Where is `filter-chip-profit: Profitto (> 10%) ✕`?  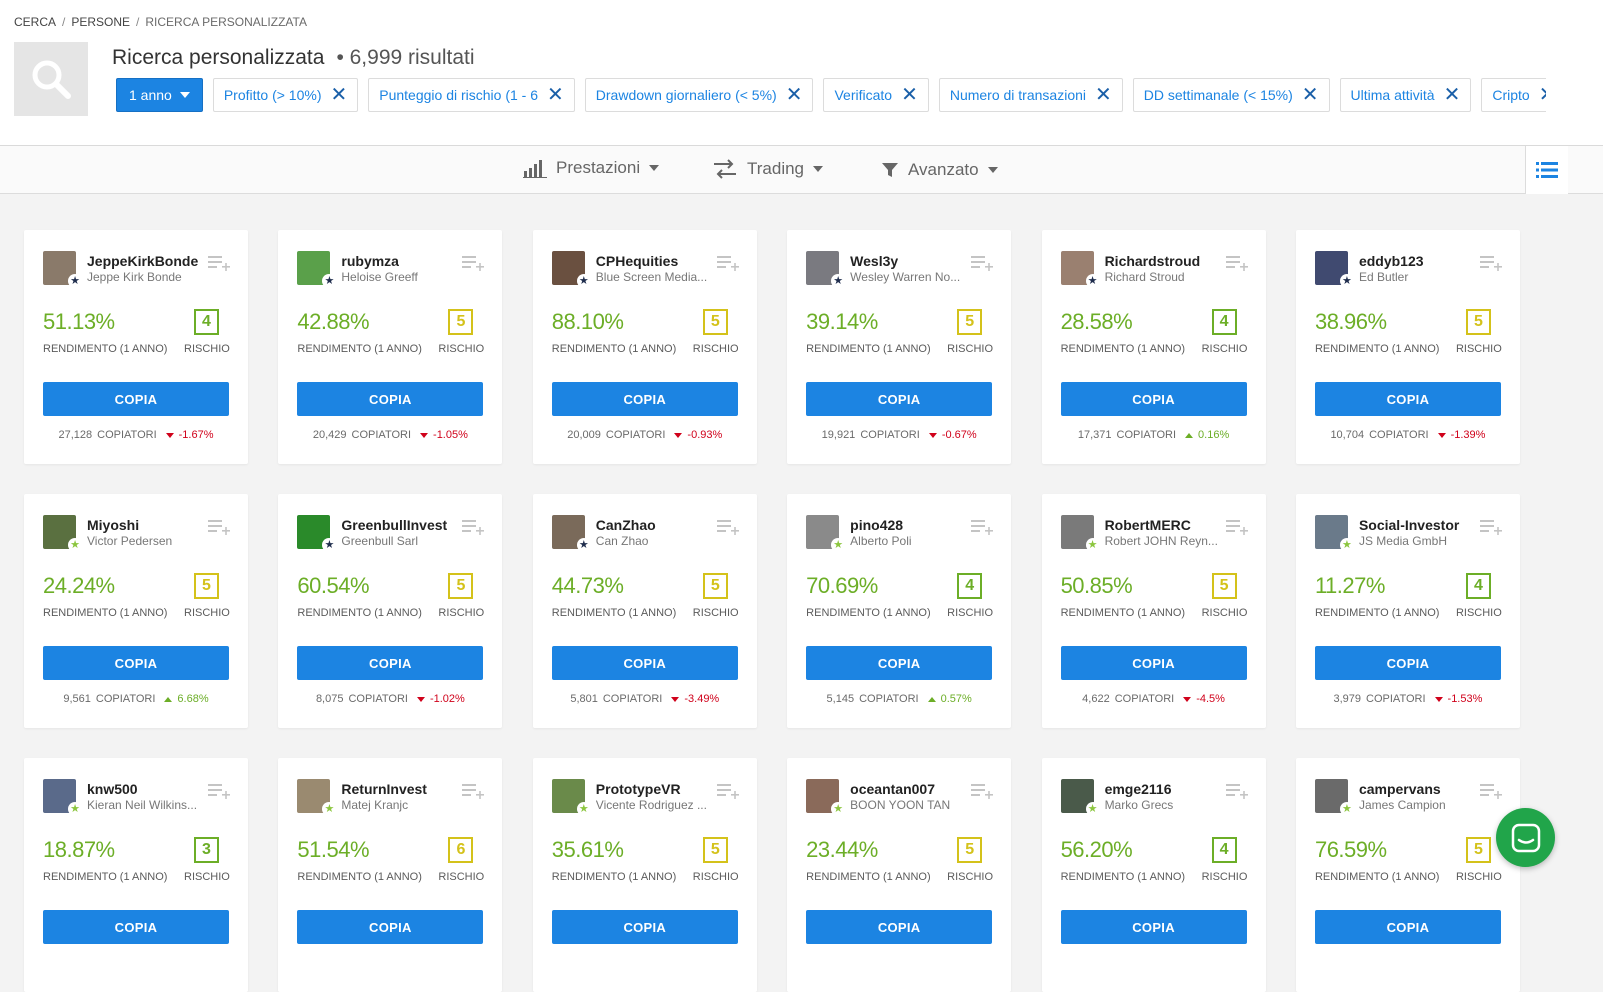
filter-chip-profit: Profitto (> 10%) ✕ is located at coordinates (285, 95).